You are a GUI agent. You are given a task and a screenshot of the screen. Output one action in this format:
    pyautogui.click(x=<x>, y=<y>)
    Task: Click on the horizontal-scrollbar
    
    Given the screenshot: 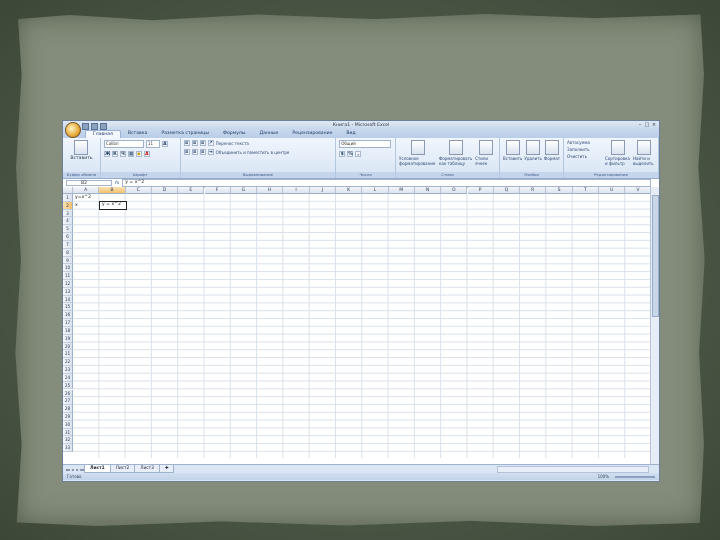 What is the action you would take?
    pyautogui.click(x=573, y=469)
    